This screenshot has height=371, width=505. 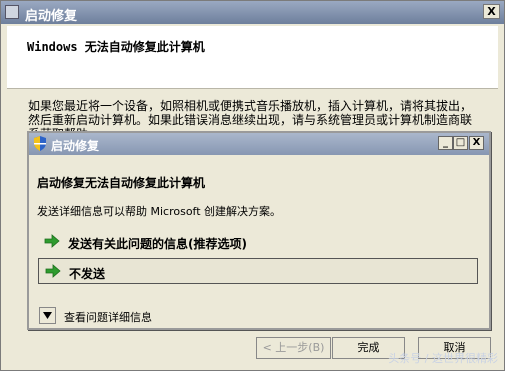 I want to click on dialog-close-button: X, so click(x=476, y=143).